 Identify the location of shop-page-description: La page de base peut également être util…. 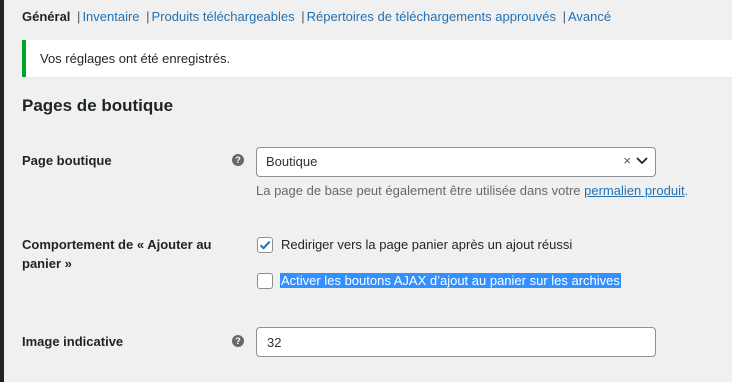
(472, 190).